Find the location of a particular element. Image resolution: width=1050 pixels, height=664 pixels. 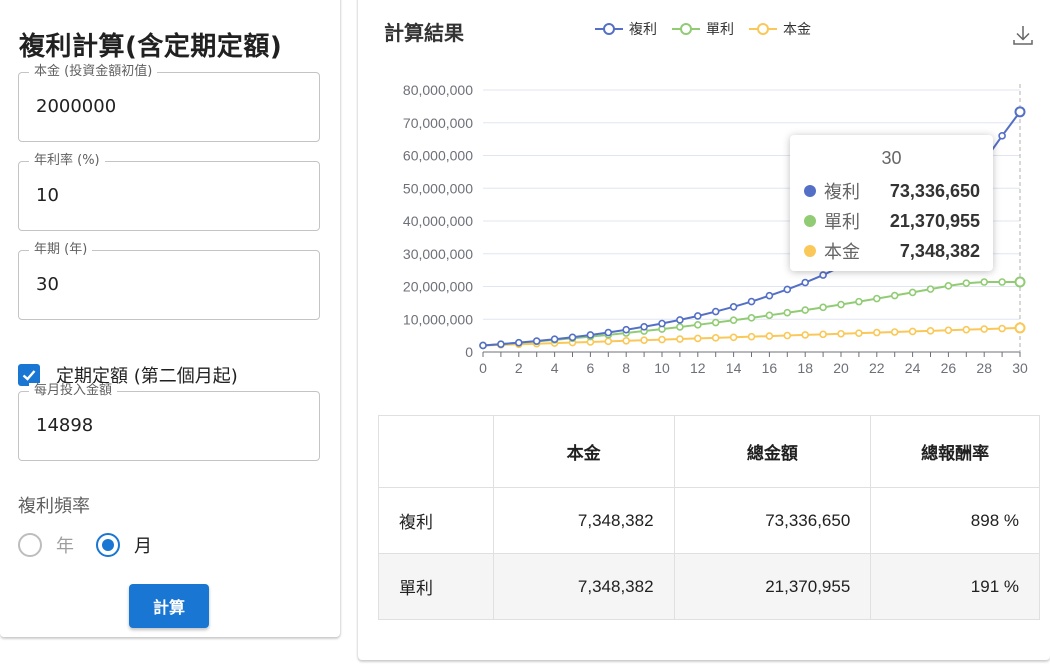

legend-principal: 本金 is located at coordinates (779, 29).